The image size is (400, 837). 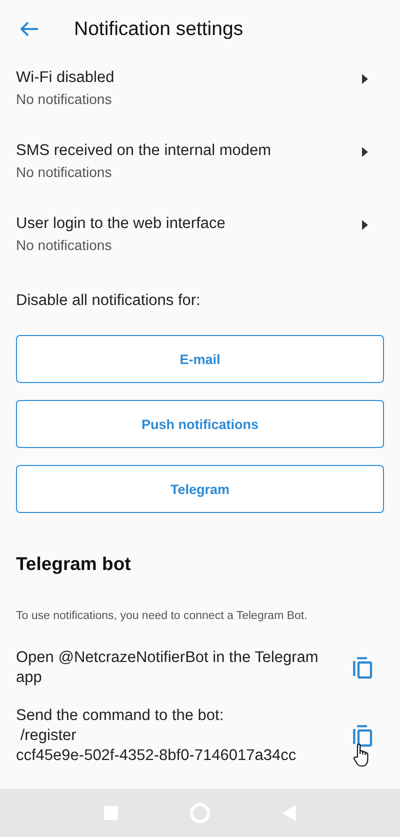 What do you see at coordinates (157, 736) in the screenshot?
I see `step-text: Send the command to the bot: /register ccf45e9e-502f-4352-8bf0-7146017a34cc` at bounding box center [157, 736].